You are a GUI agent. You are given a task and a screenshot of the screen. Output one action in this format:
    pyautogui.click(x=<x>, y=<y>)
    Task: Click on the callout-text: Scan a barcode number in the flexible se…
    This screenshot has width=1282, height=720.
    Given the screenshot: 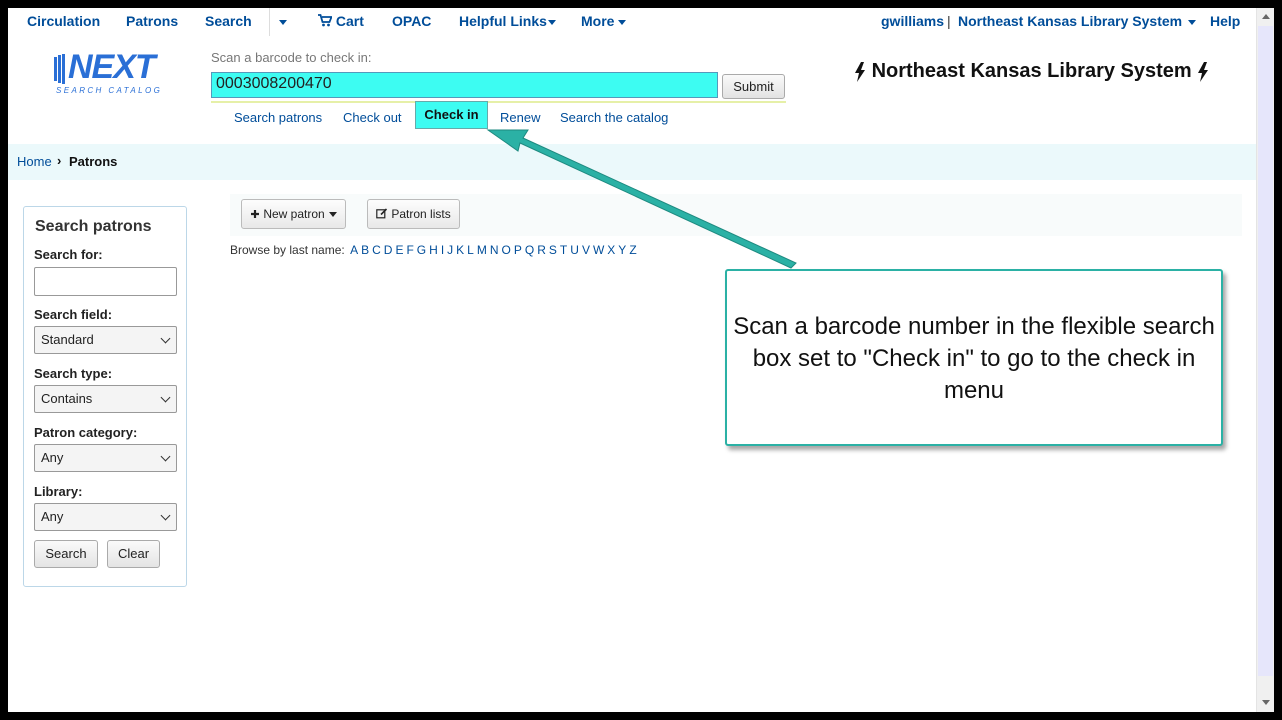 What is the action you would take?
    pyautogui.click(x=974, y=358)
    